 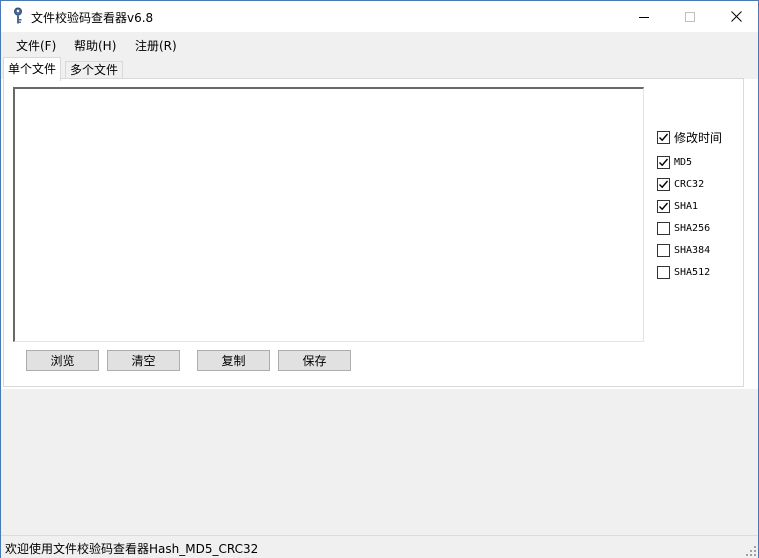 What do you see at coordinates (692, 272) in the screenshot?
I see `option-label-sha512: SHA512` at bounding box center [692, 272].